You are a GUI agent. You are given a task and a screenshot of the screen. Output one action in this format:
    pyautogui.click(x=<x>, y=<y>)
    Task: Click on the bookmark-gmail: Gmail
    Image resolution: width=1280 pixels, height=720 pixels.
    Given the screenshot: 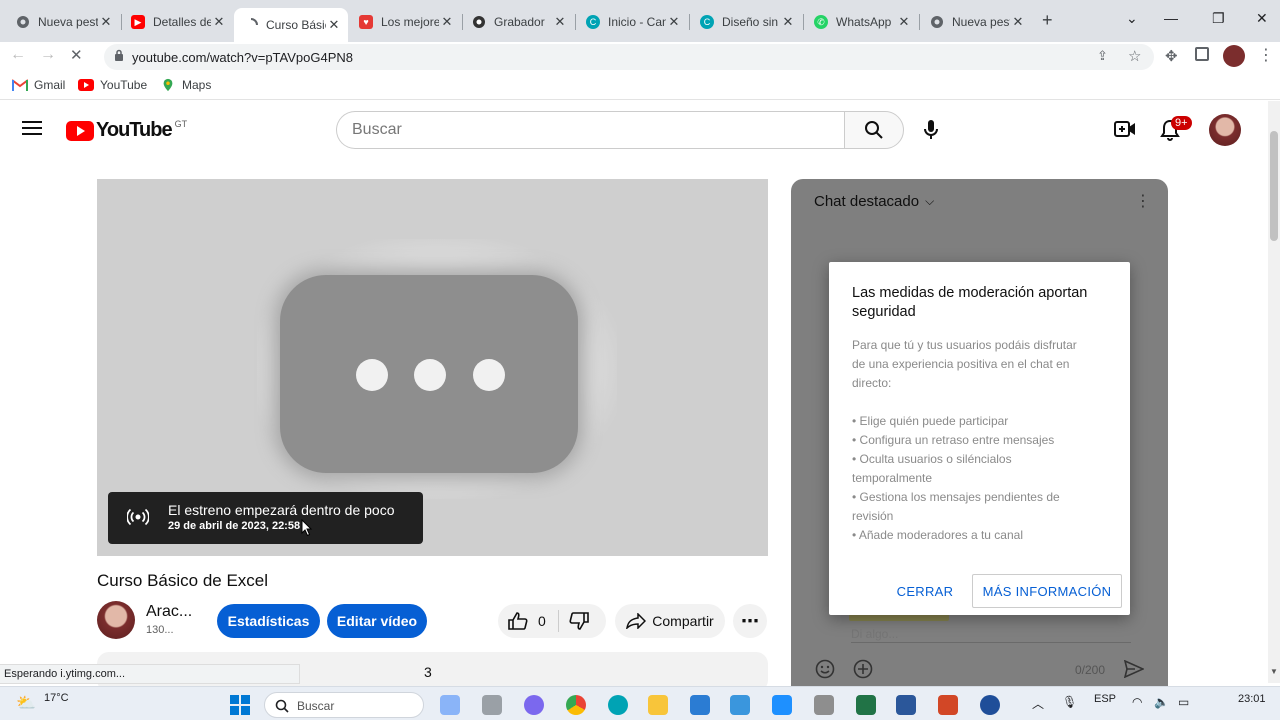 What is the action you would take?
    pyautogui.click(x=38, y=85)
    